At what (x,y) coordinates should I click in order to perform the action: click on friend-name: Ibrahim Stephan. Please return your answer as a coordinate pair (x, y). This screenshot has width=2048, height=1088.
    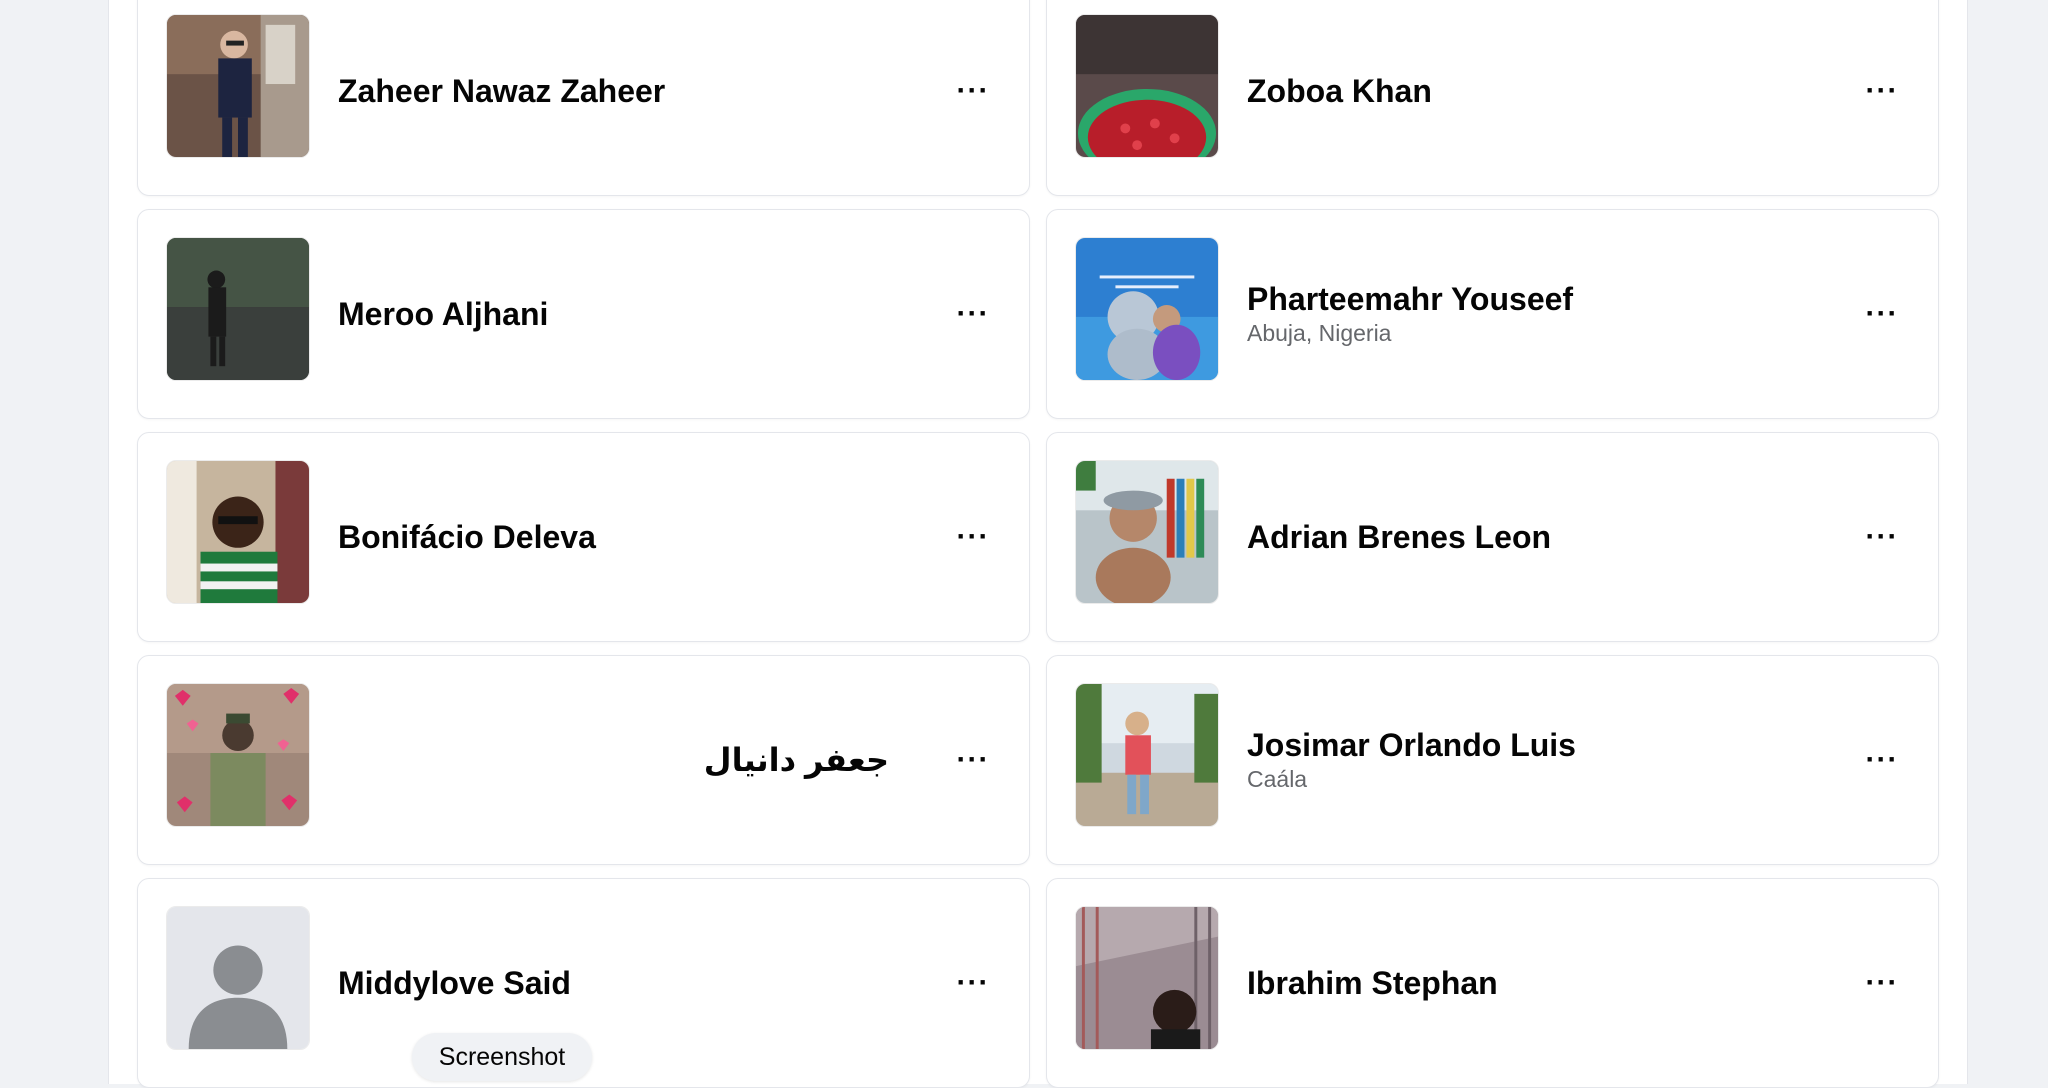
    Looking at the image, I should click on (1522, 983).